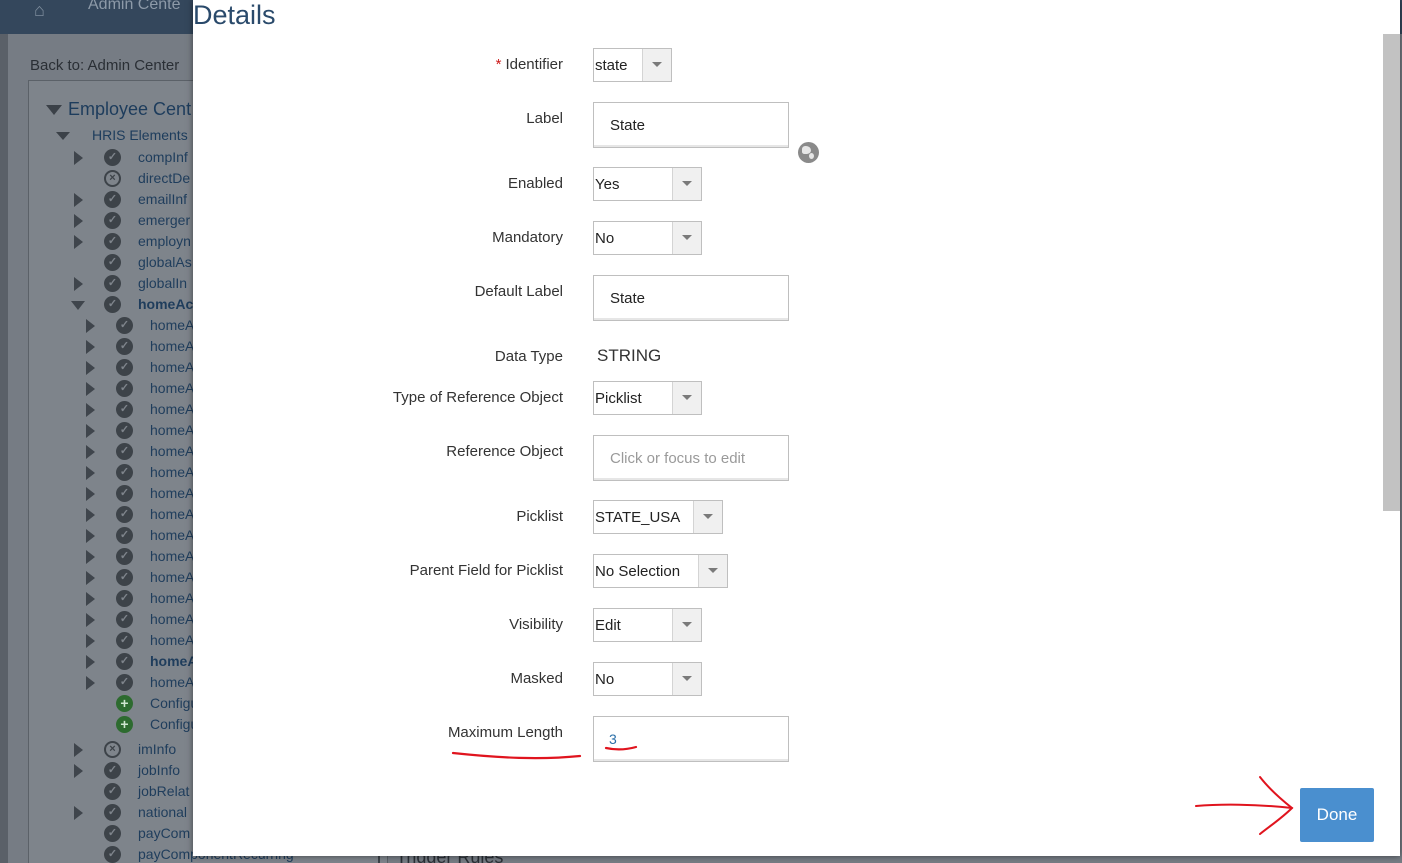 Image resolution: width=1402 pixels, height=863 pixels. Describe the element at coordinates (163, 157) in the screenshot. I see `tree-item-label: compInf` at that location.